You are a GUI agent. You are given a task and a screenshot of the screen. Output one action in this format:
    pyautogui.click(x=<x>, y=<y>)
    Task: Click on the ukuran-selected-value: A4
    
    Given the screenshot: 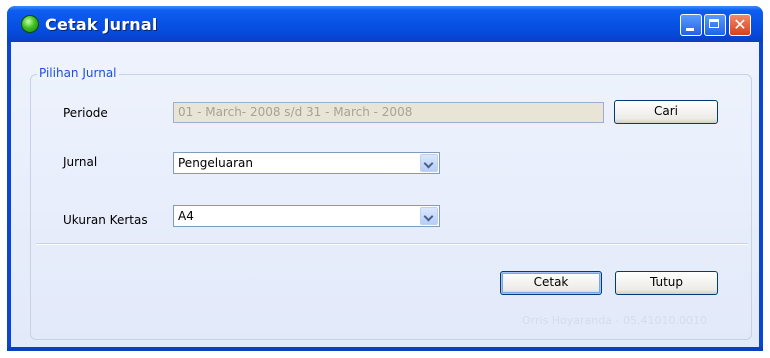 What is the action you would take?
    pyautogui.click(x=186, y=216)
    